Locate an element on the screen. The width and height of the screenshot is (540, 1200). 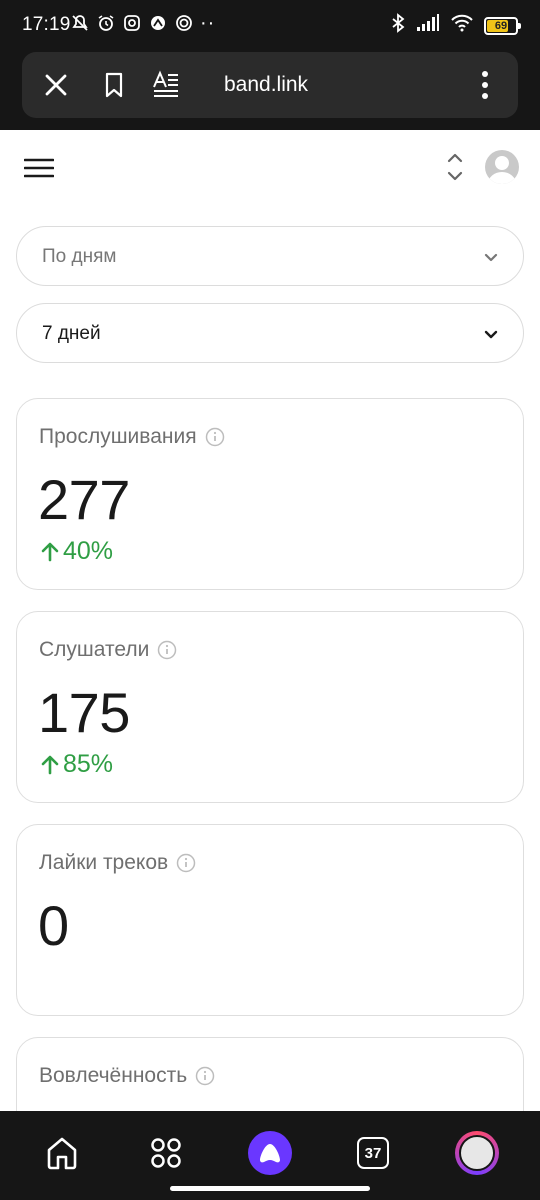
stat-title-text: Слушатели is located at coordinates (94, 649).